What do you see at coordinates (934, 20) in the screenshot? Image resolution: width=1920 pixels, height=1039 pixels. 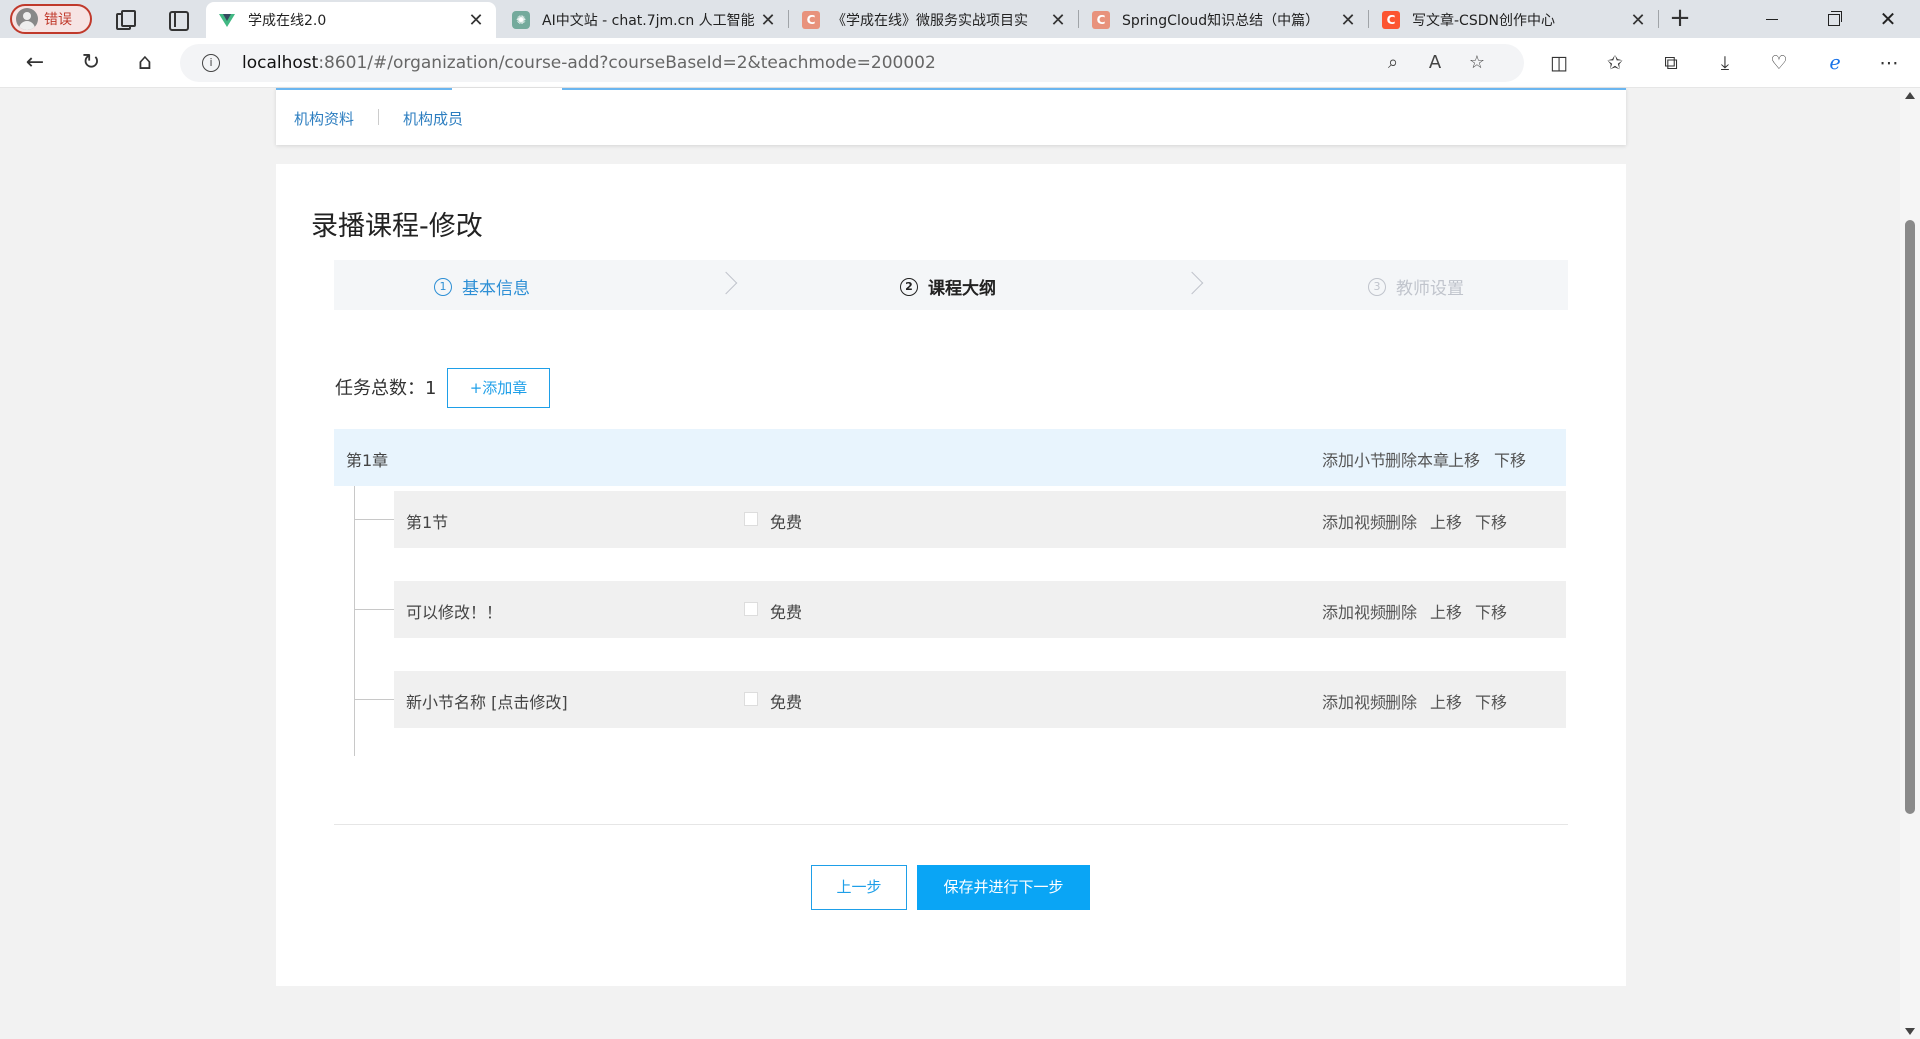 I see `tab-csdn-project: C 《学成在线》微服务实战项目实 ✕` at bounding box center [934, 20].